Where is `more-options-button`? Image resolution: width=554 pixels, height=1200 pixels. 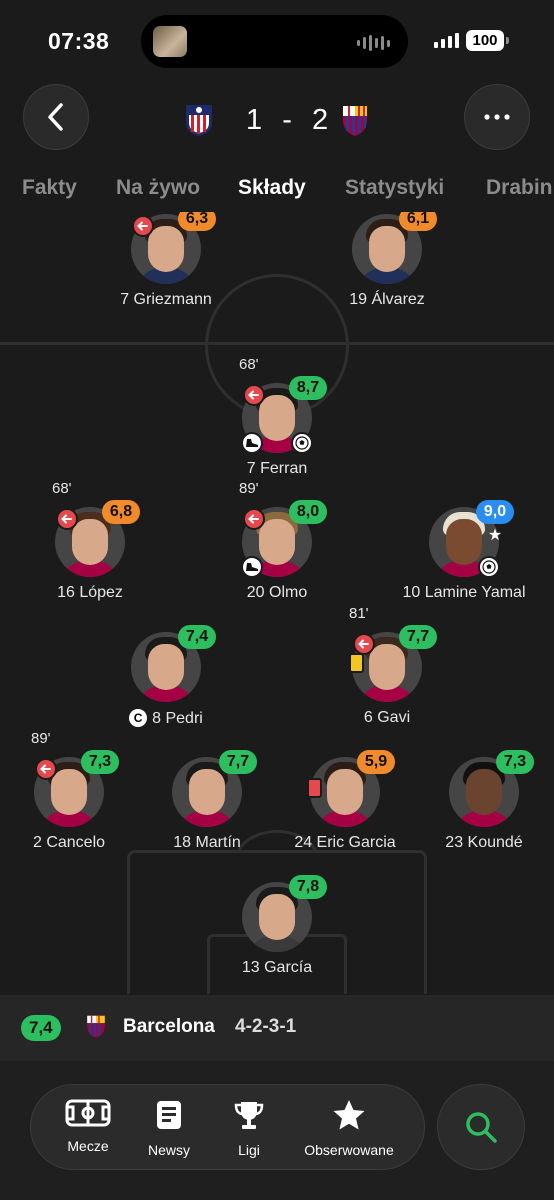 more-options-button is located at coordinates (497, 117).